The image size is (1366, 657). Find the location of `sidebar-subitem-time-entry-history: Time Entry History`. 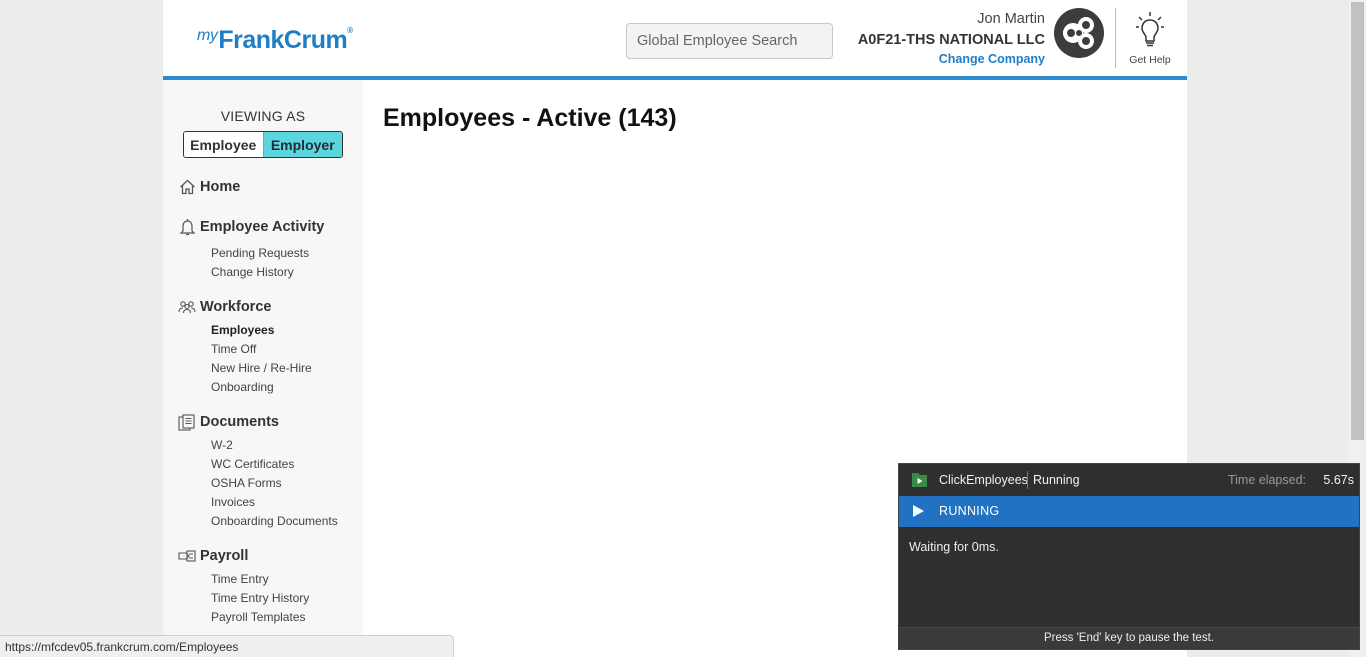

sidebar-subitem-time-entry-history: Time Entry History is located at coordinates (260, 598).